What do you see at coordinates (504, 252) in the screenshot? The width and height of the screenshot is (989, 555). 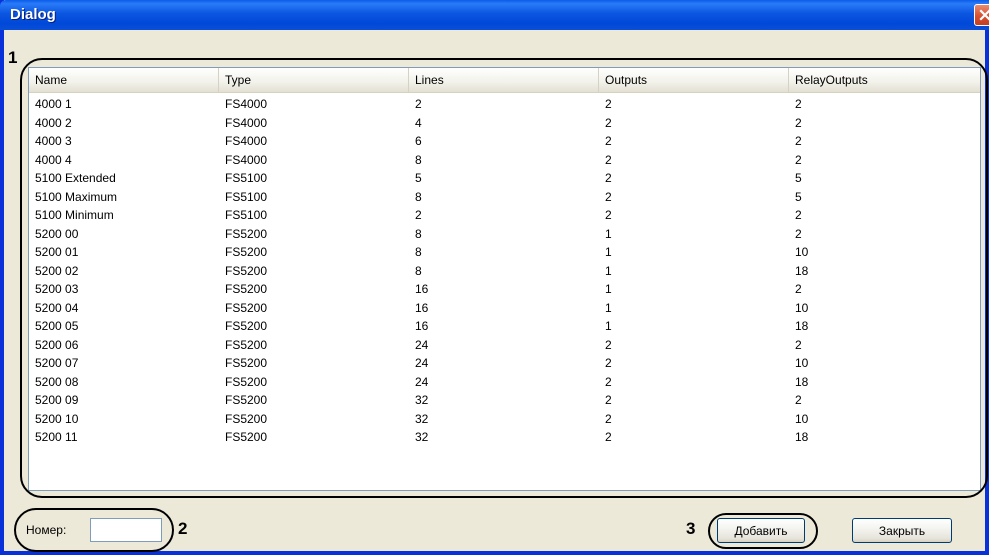 I see `table-row: 5200 01 FS5200 8 1 10` at bounding box center [504, 252].